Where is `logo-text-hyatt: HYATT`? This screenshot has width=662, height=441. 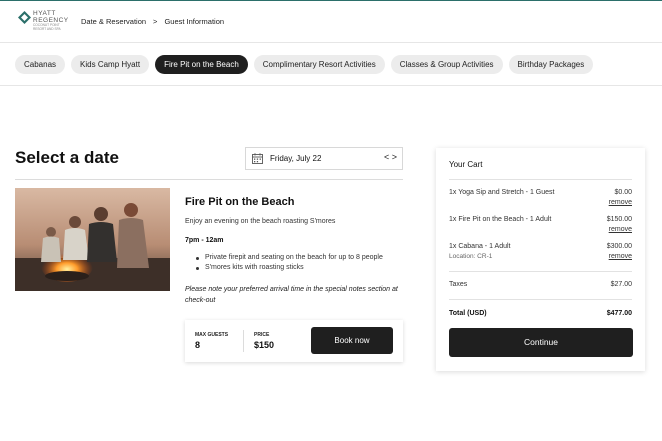
logo-text-hyatt: HYATT is located at coordinates (44, 13).